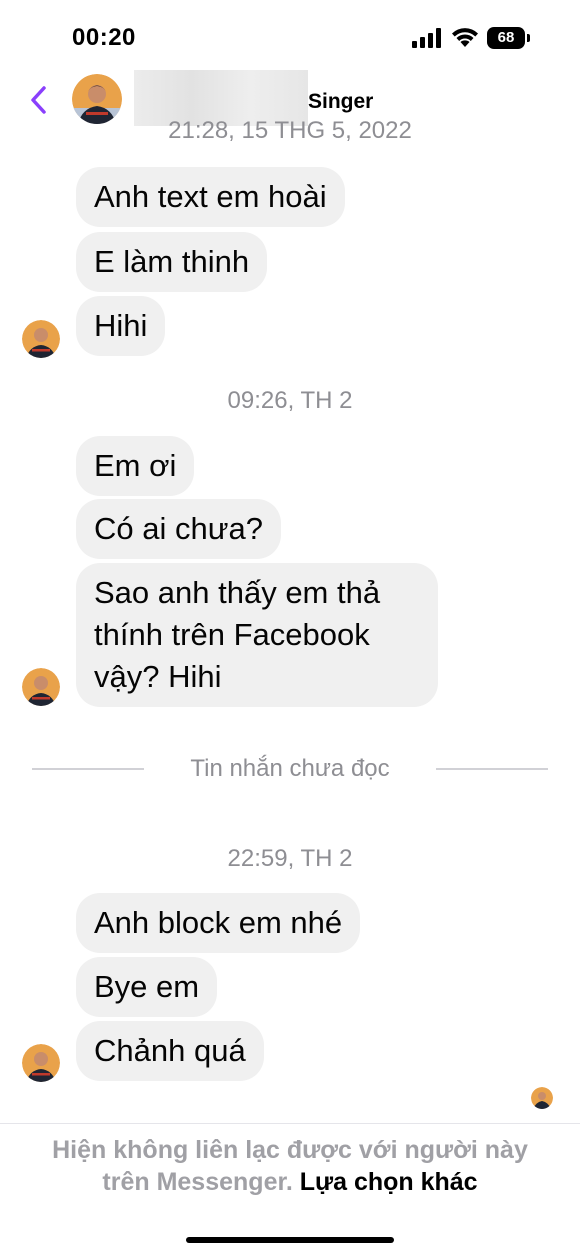 The width and height of the screenshot is (580, 1256). I want to click on message-bubble: Có ai chưa?, so click(178, 529).